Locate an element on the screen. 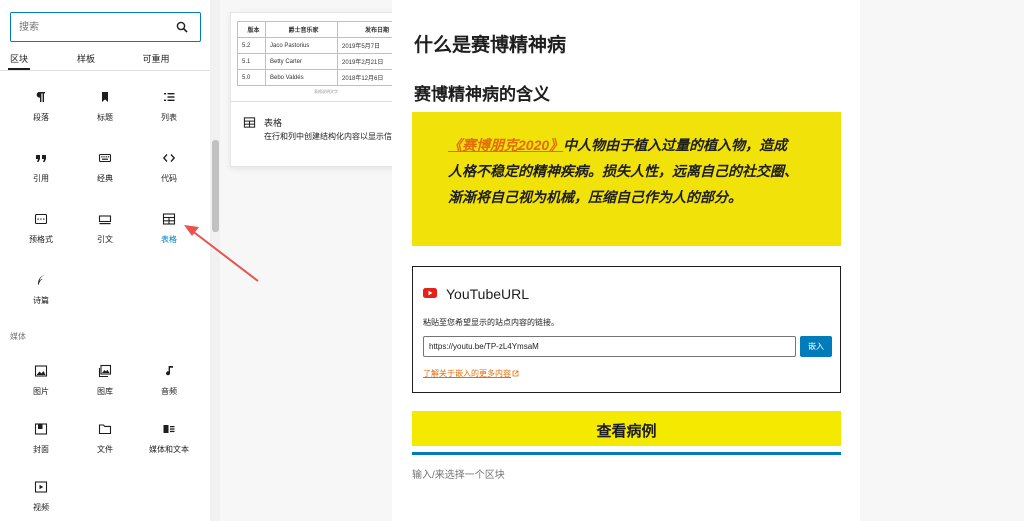 This screenshot has width=1024, height=521. block-cover: 封面 is located at coordinates (41, 447).